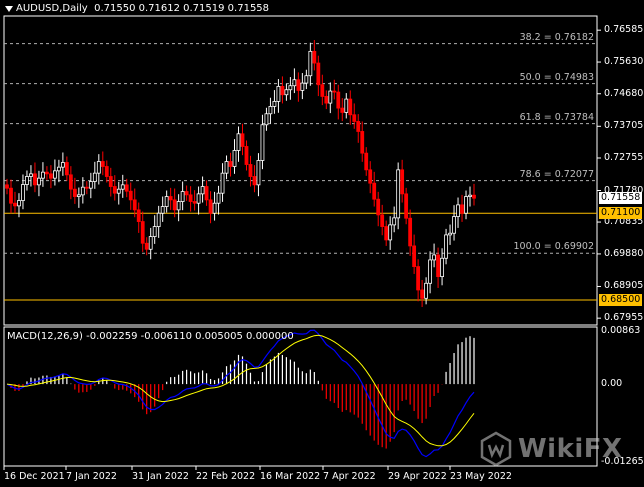 The image size is (644, 487). I want to click on date-axis-label: 29 Apr 2022, so click(417, 476).